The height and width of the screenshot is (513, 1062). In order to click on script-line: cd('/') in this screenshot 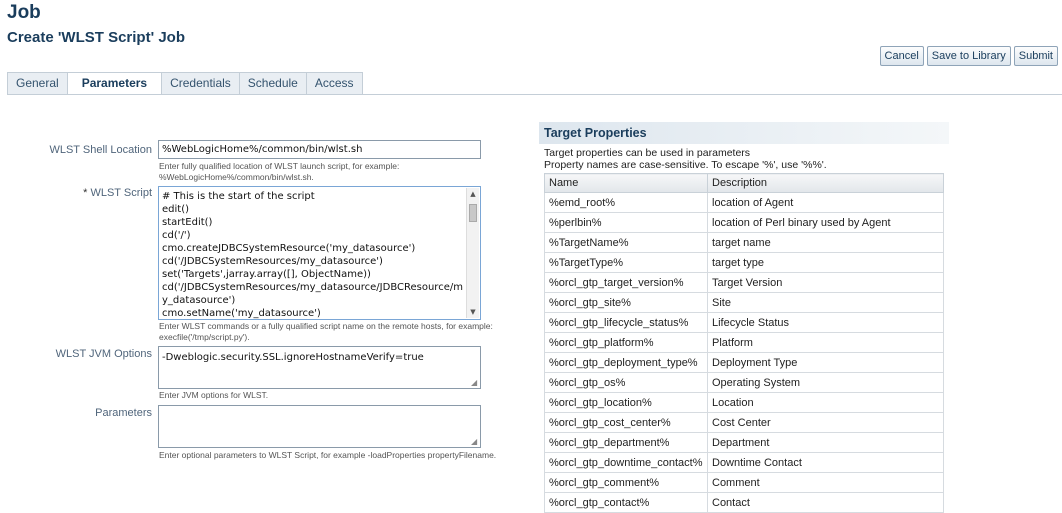, I will do `click(176, 235)`.